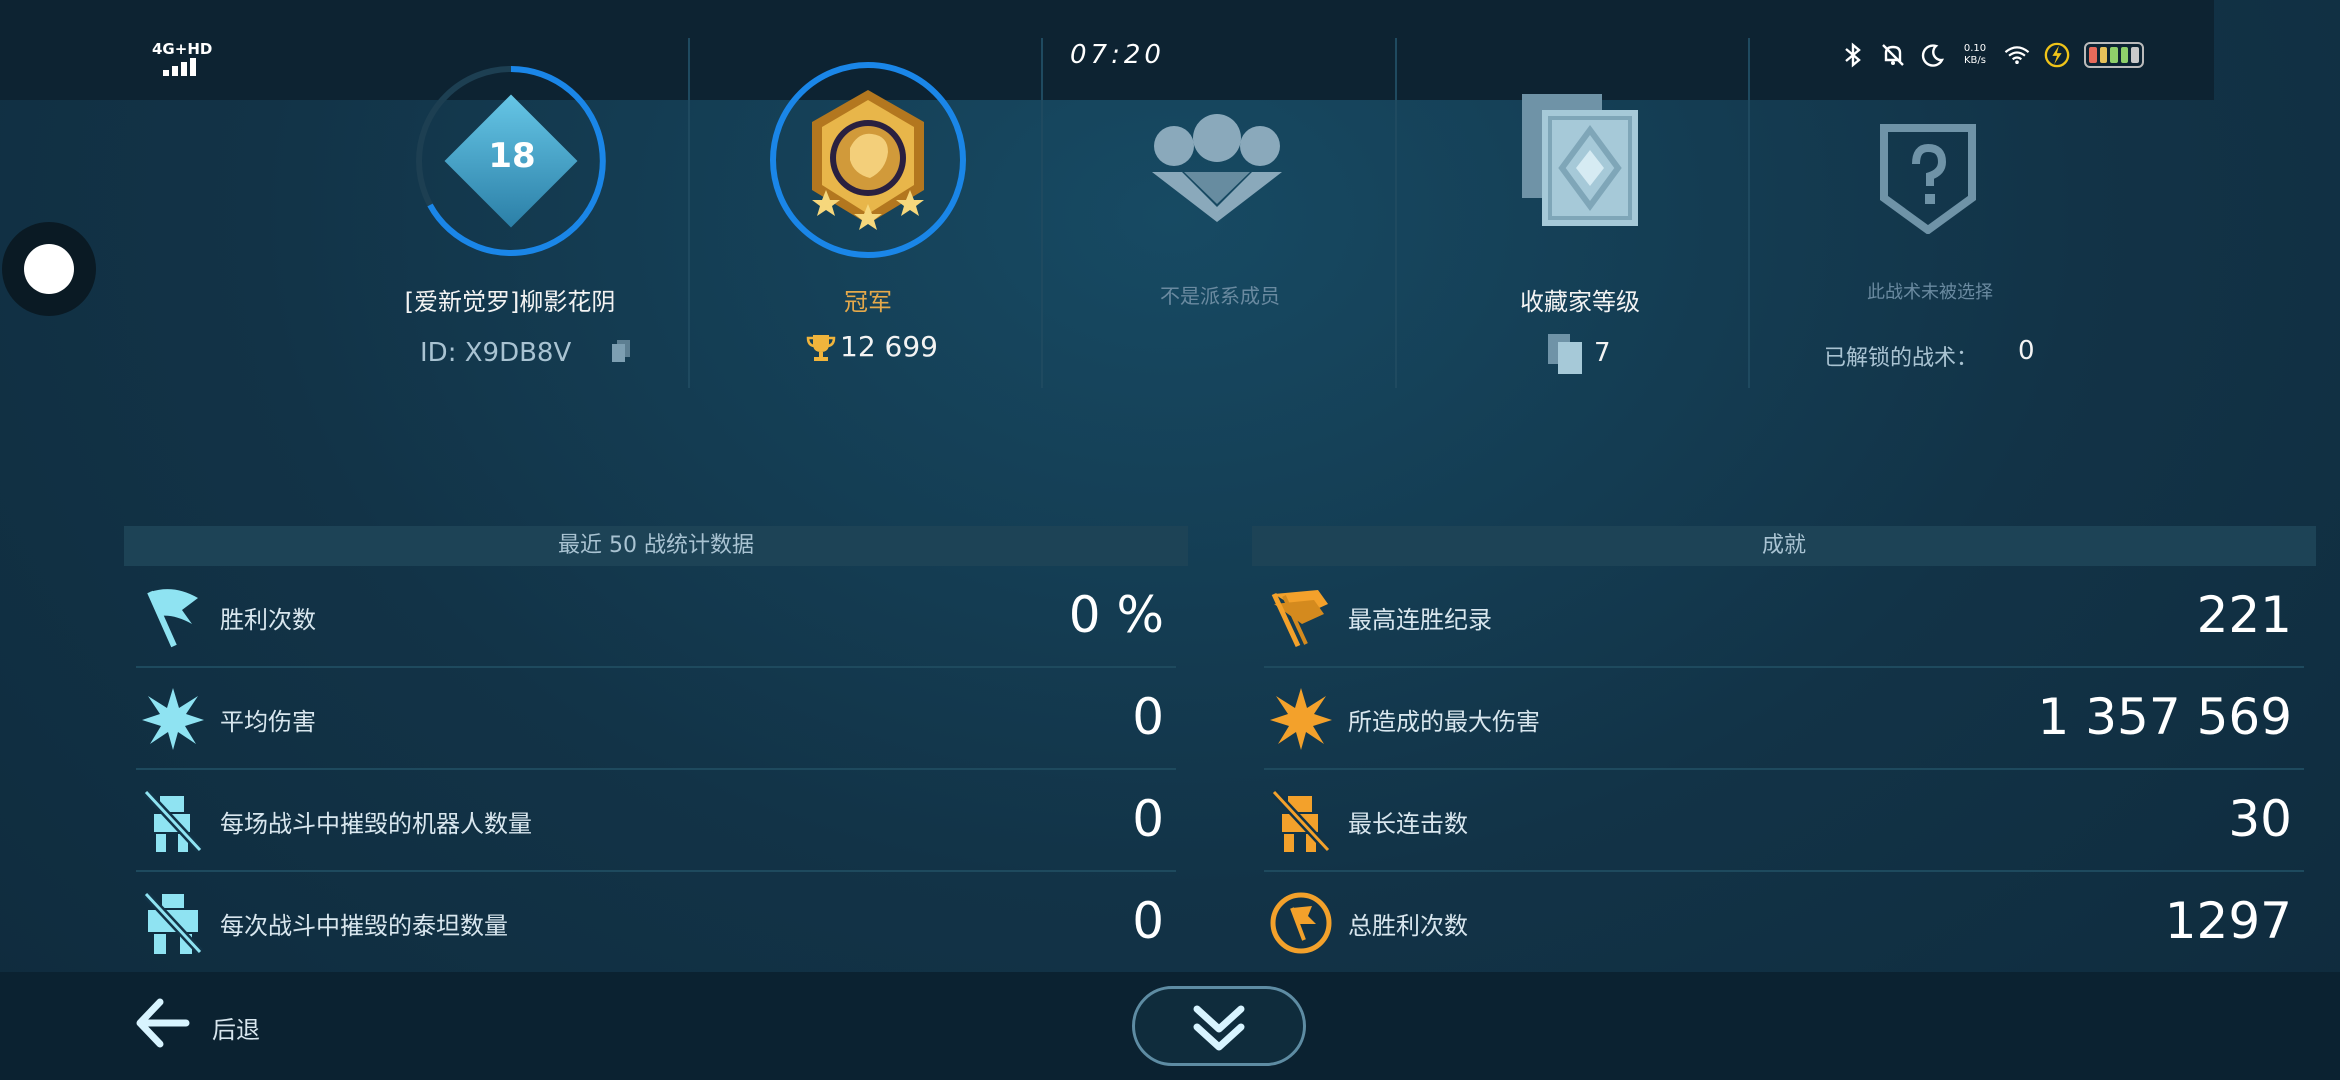 The image size is (2340, 1080). I want to click on champion-lion-badge-icon, so click(868, 159).